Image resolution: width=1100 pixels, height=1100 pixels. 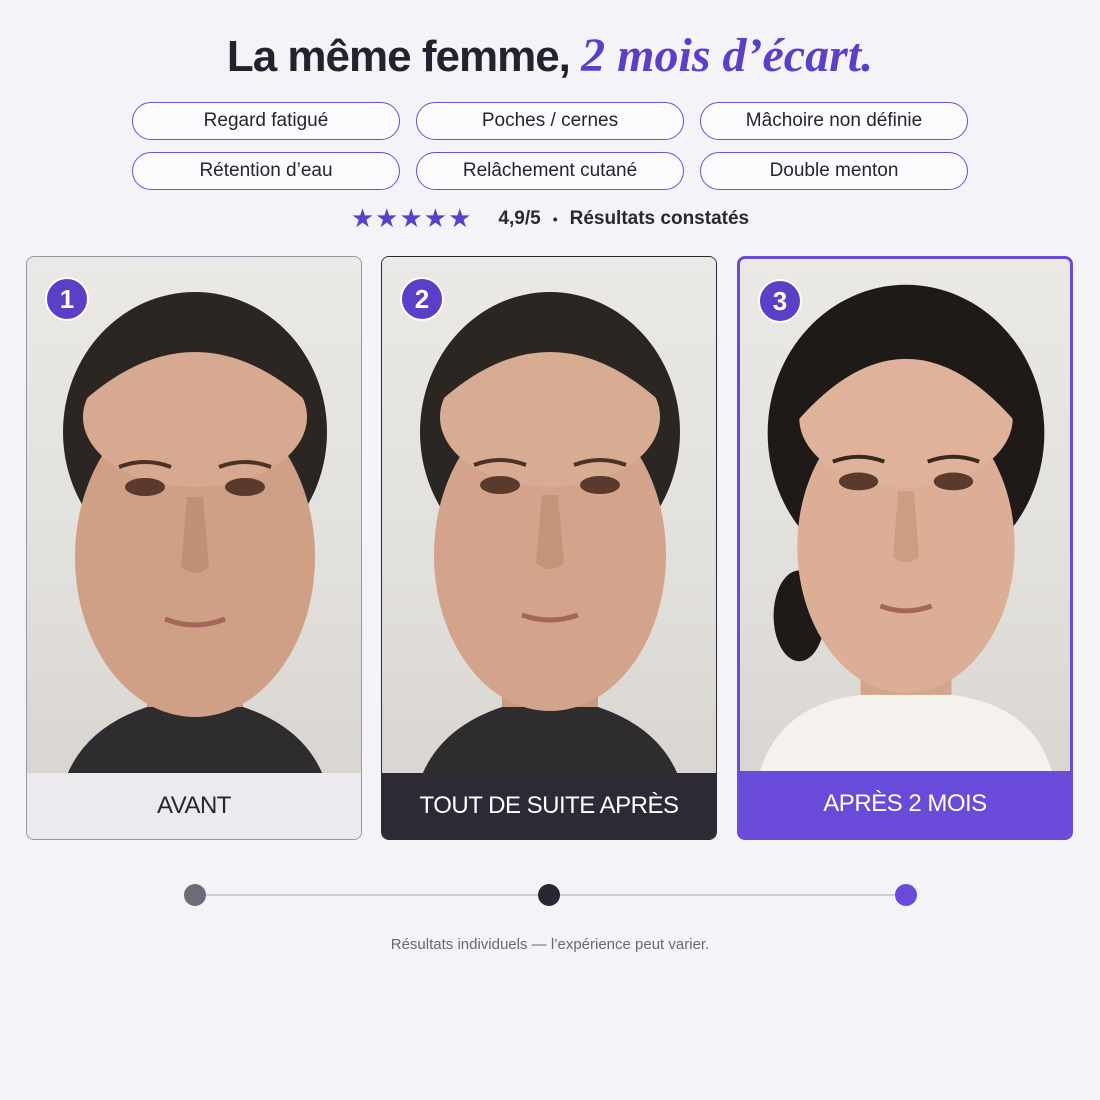 What do you see at coordinates (905, 804) in the screenshot?
I see `card-label-after-2-months: APRÈS 2 MOIS` at bounding box center [905, 804].